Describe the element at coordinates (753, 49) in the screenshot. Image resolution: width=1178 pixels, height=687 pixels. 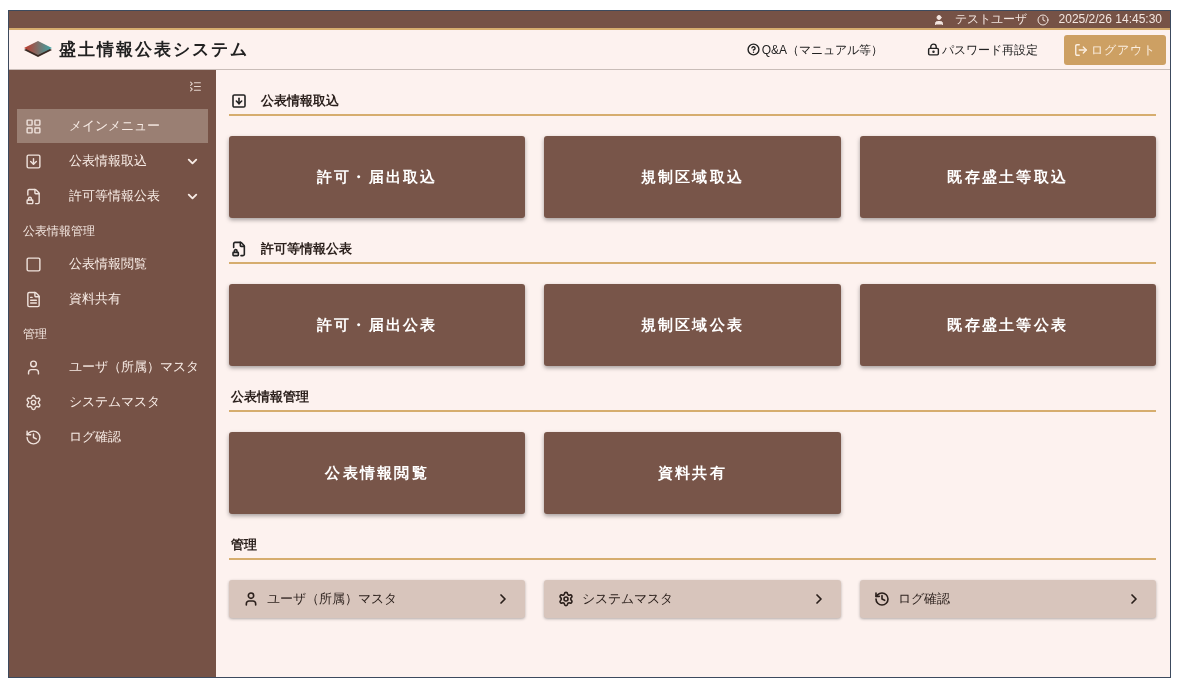
I see `help-icon` at that location.